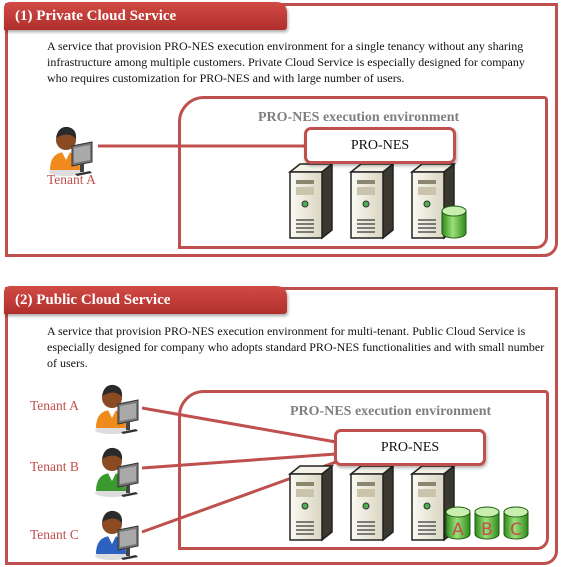 This screenshot has width=567, height=567. I want to click on public-tenant-c-user-icon, so click(117, 536).